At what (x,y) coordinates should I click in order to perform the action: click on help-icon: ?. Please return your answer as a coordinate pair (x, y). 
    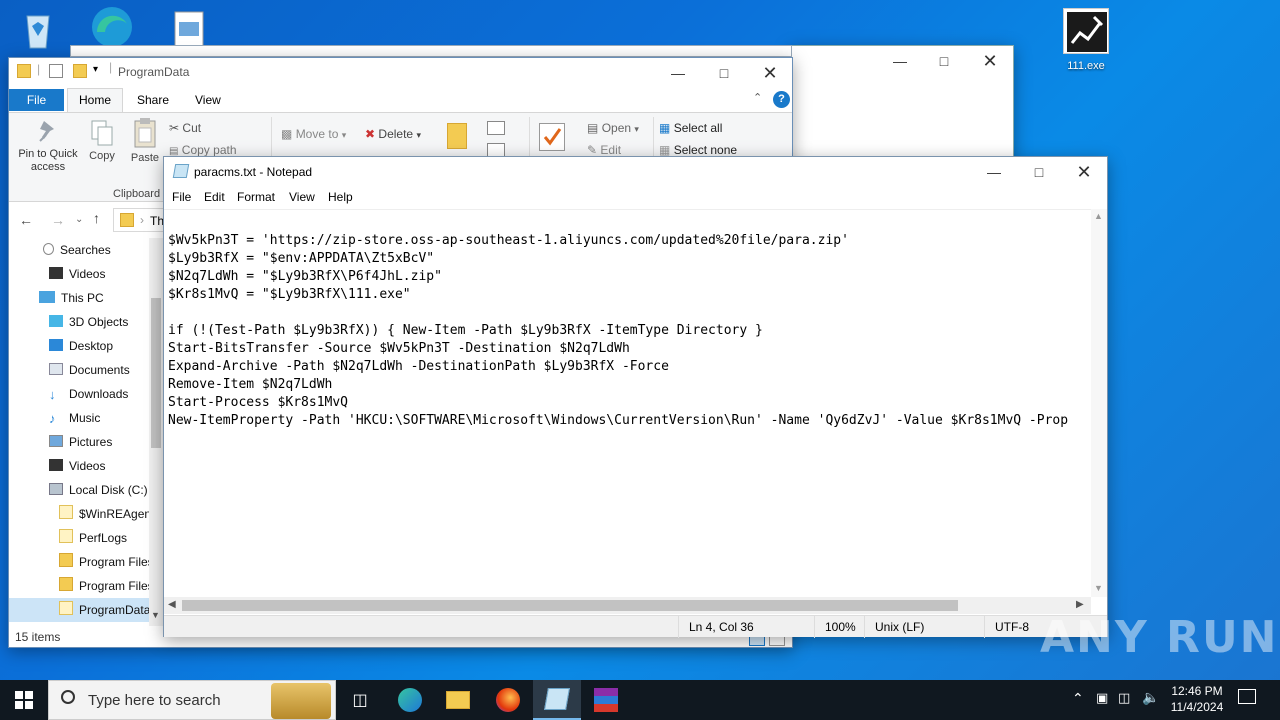
    Looking at the image, I should click on (781, 99).